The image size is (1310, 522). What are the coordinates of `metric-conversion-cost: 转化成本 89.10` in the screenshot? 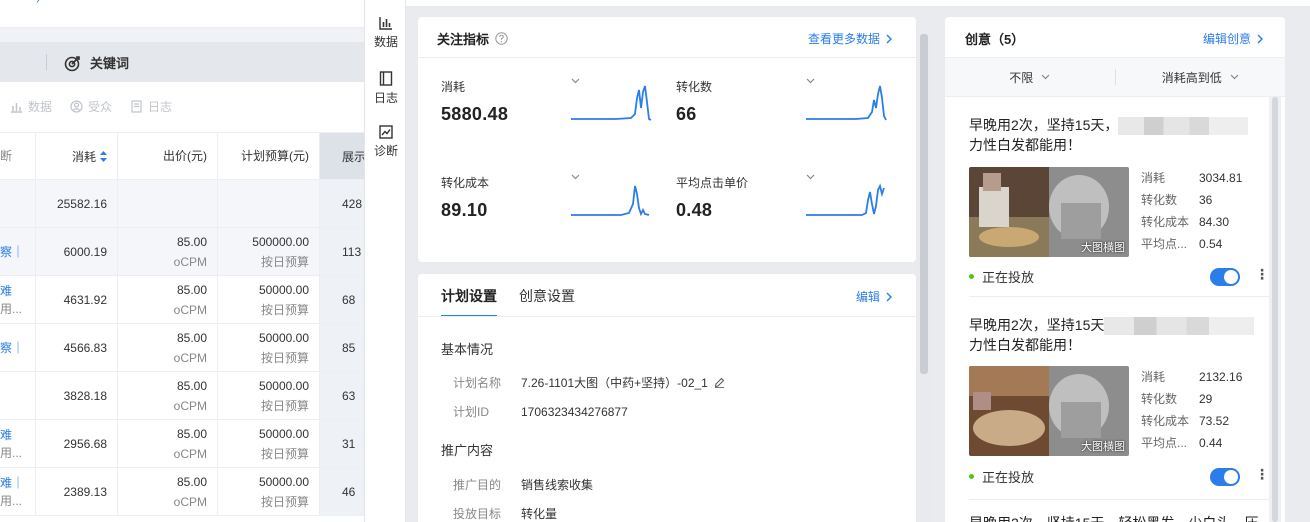 It's located at (556, 204).